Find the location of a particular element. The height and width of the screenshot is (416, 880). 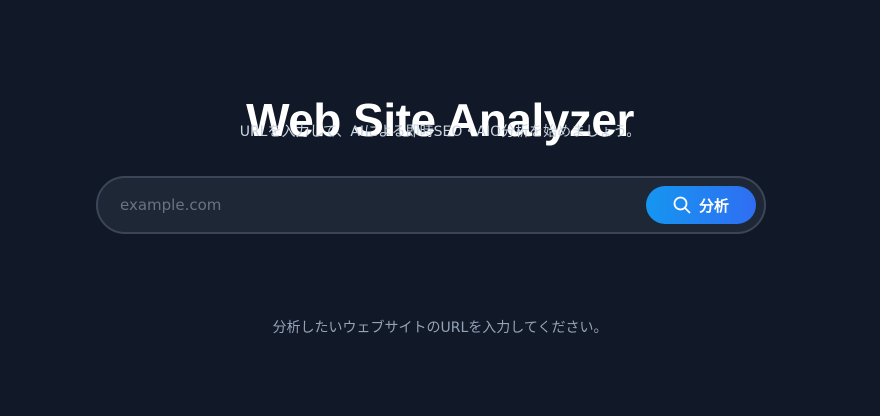

url-input is located at coordinates (380, 205).